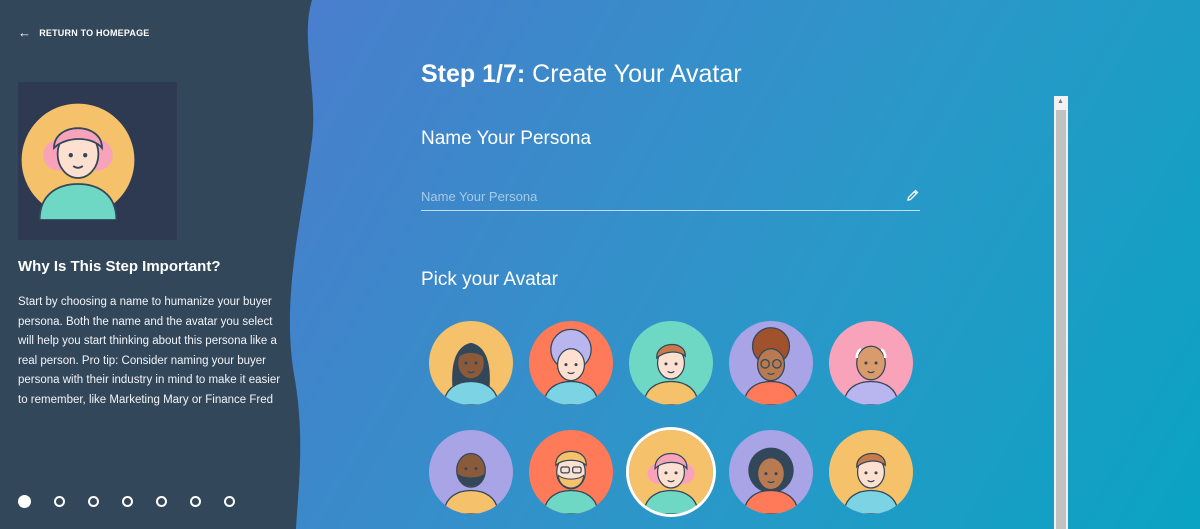 Image resolution: width=1200 pixels, height=529 pixels. What do you see at coordinates (489, 279) in the screenshot?
I see `avatar-section-title: Pick your Avatar` at bounding box center [489, 279].